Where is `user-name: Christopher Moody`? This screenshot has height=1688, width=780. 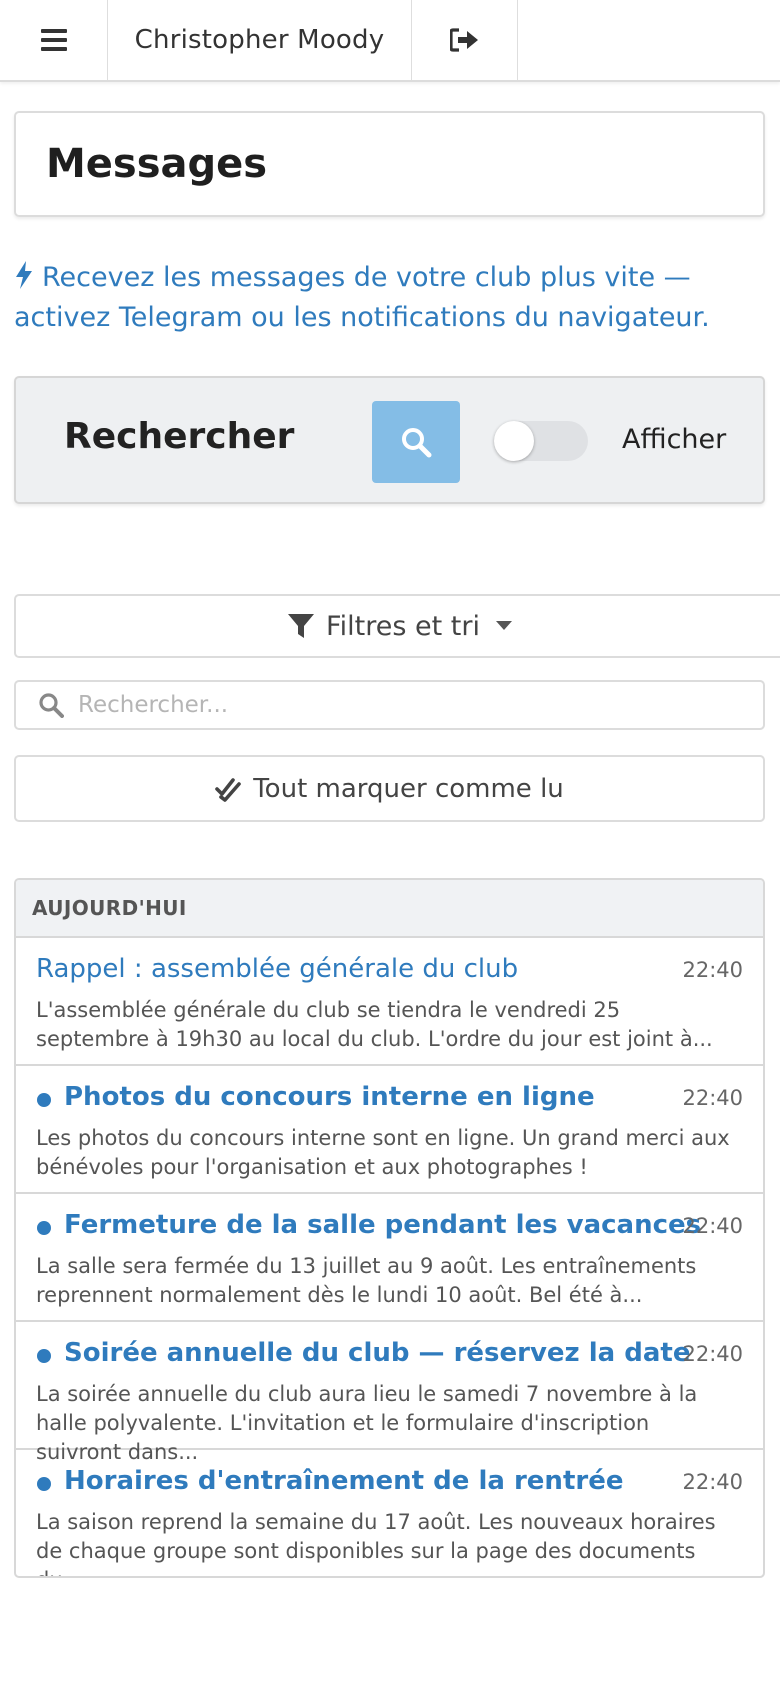
user-name: Christopher Moody is located at coordinates (259, 40).